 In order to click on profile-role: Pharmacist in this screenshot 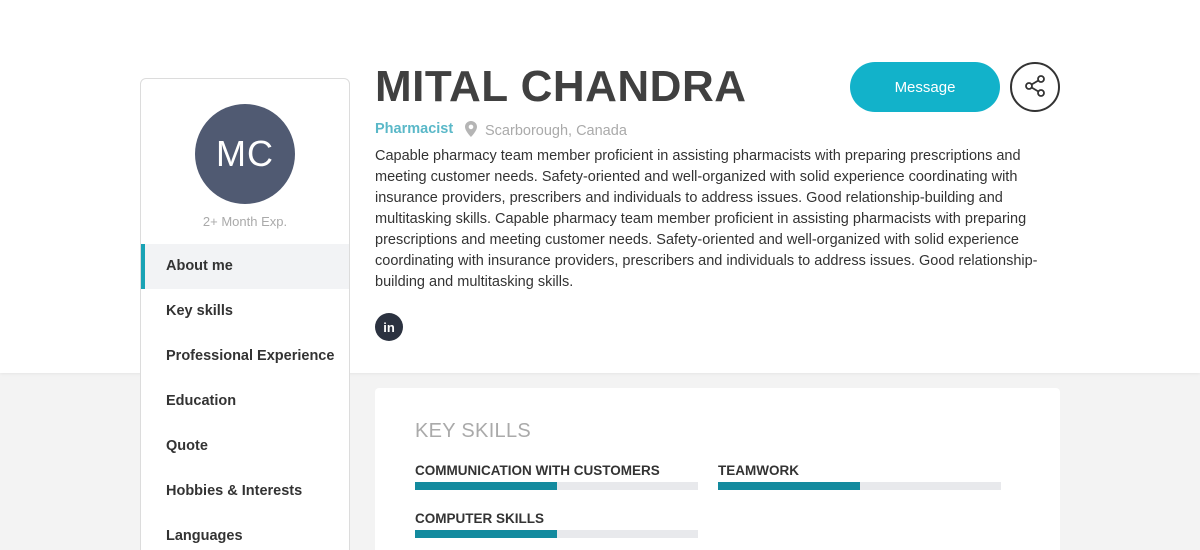, I will do `click(414, 129)`.